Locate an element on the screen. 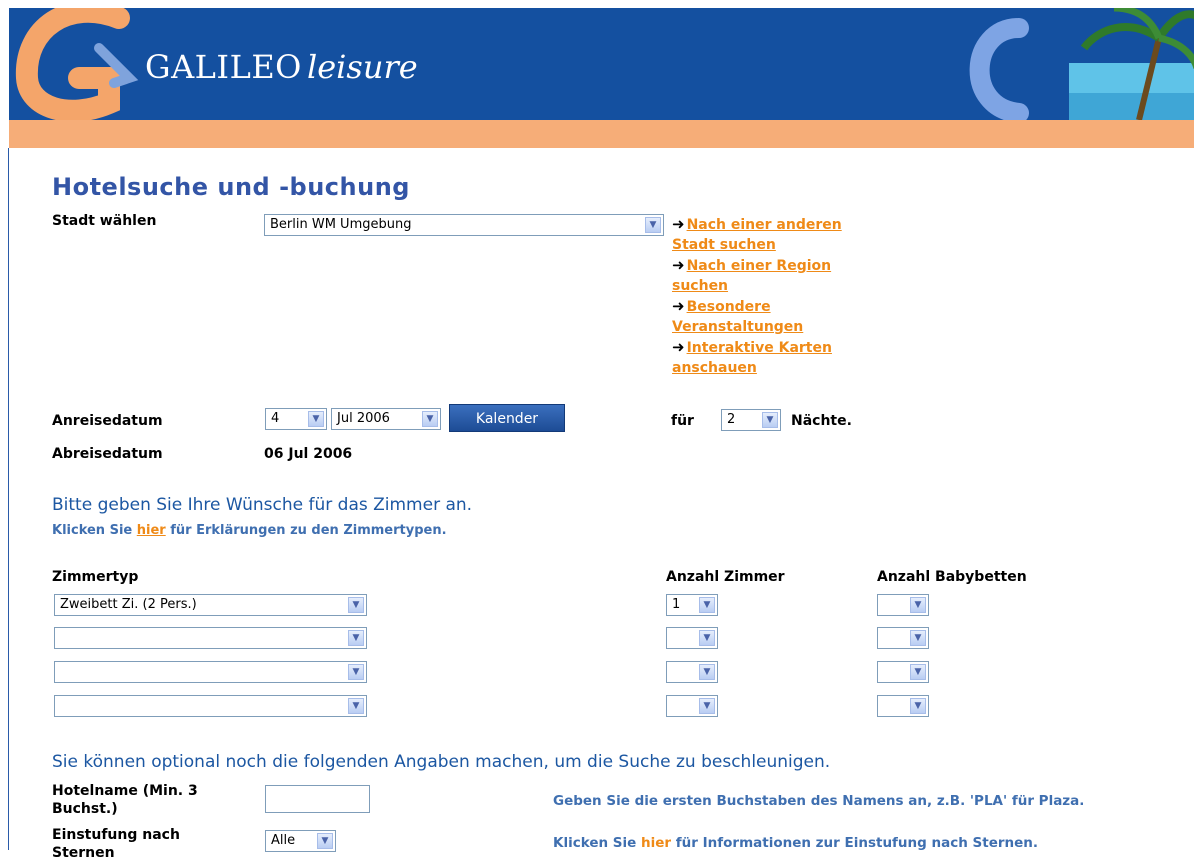  logo-script: leisure is located at coordinates (362, 67).